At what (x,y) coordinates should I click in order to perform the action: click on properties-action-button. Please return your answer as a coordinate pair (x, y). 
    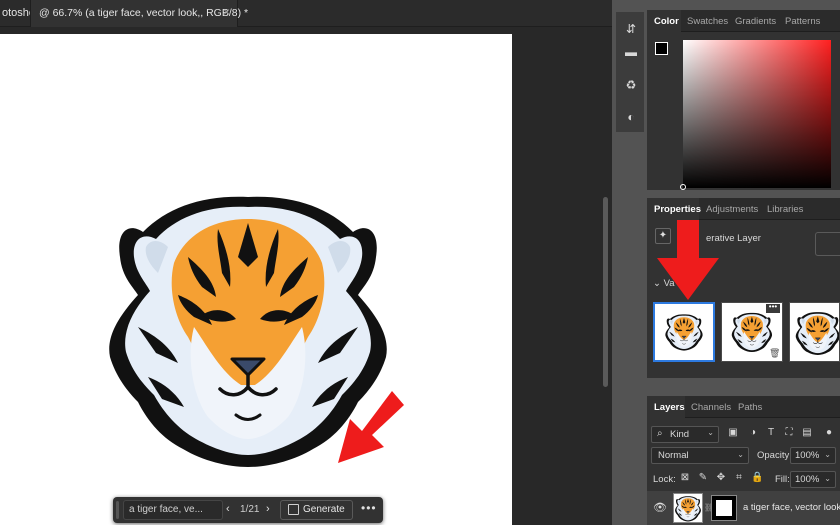
    Looking at the image, I should click on (827, 244).